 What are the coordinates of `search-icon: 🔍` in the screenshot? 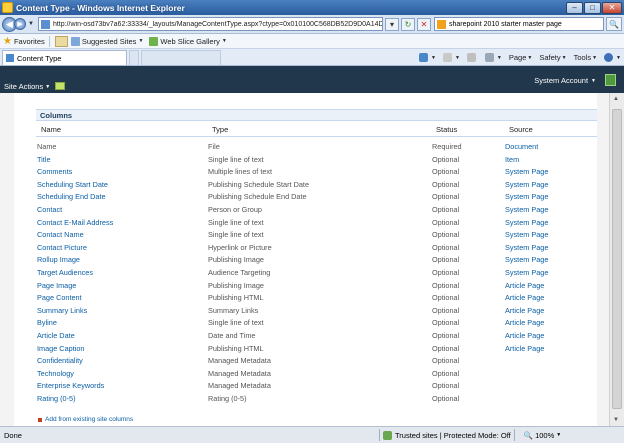 It's located at (613, 24).